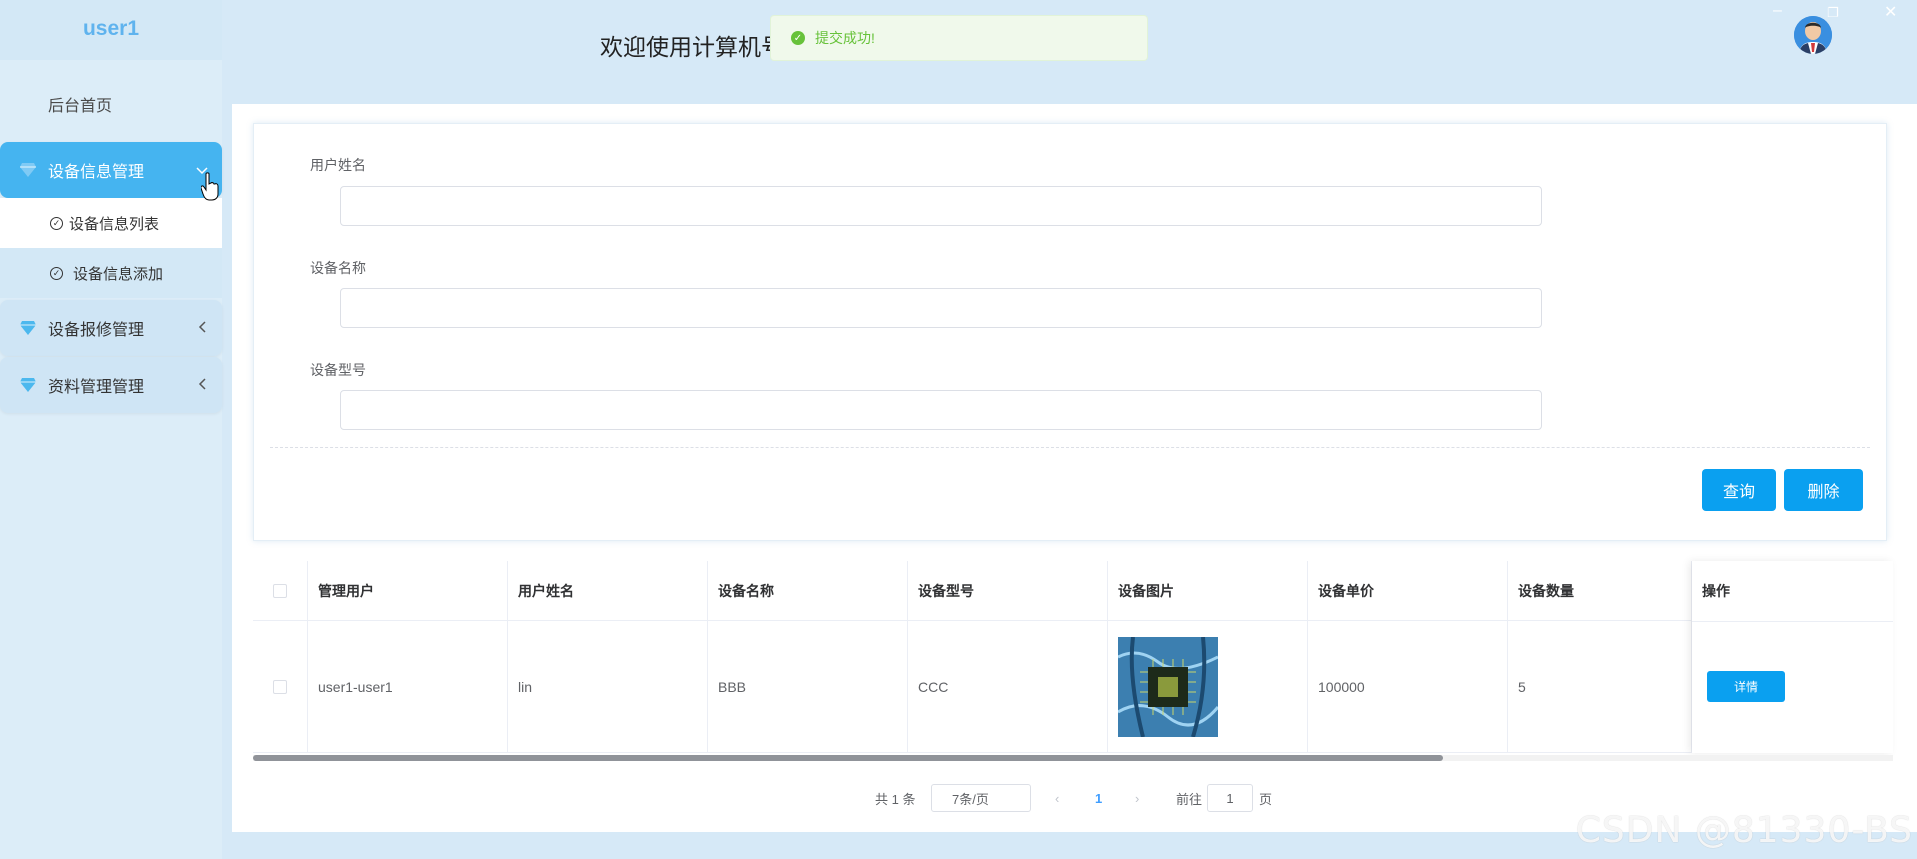 The image size is (1917, 859). I want to click on page-size-select: 7条/页, so click(981, 798).